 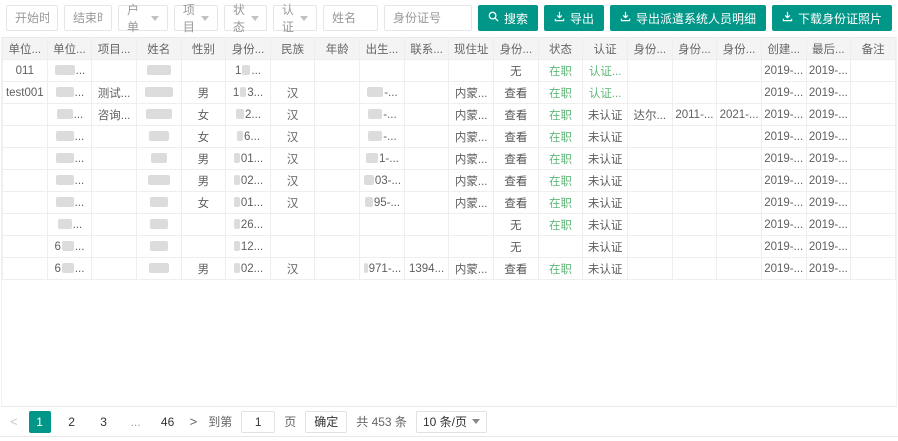 What do you see at coordinates (294, 18) in the screenshot?
I see `certification-select: 认证` at bounding box center [294, 18].